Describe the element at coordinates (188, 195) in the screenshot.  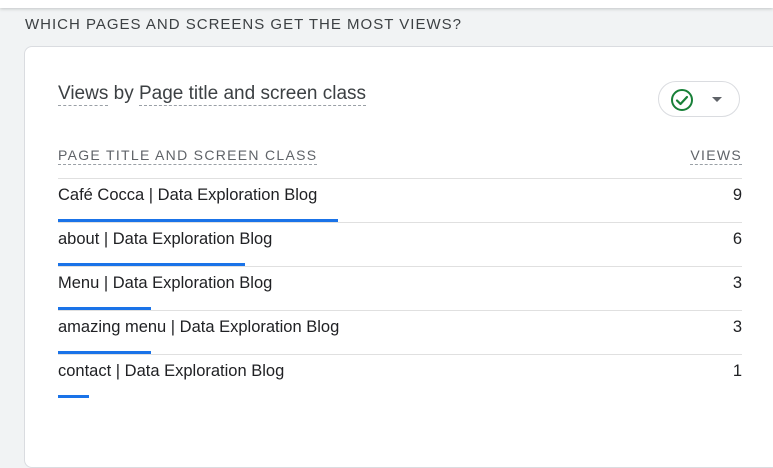
I see `row-page-title: Café Cocca | Data Exploration Blog` at that location.